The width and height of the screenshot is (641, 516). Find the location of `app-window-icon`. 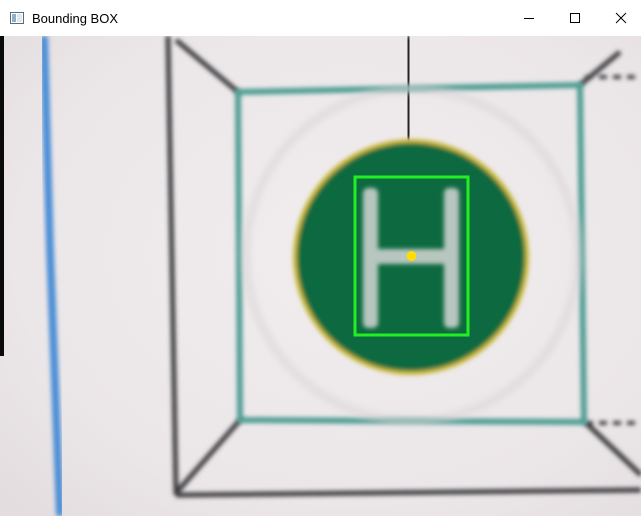

app-window-icon is located at coordinates (17, 18).